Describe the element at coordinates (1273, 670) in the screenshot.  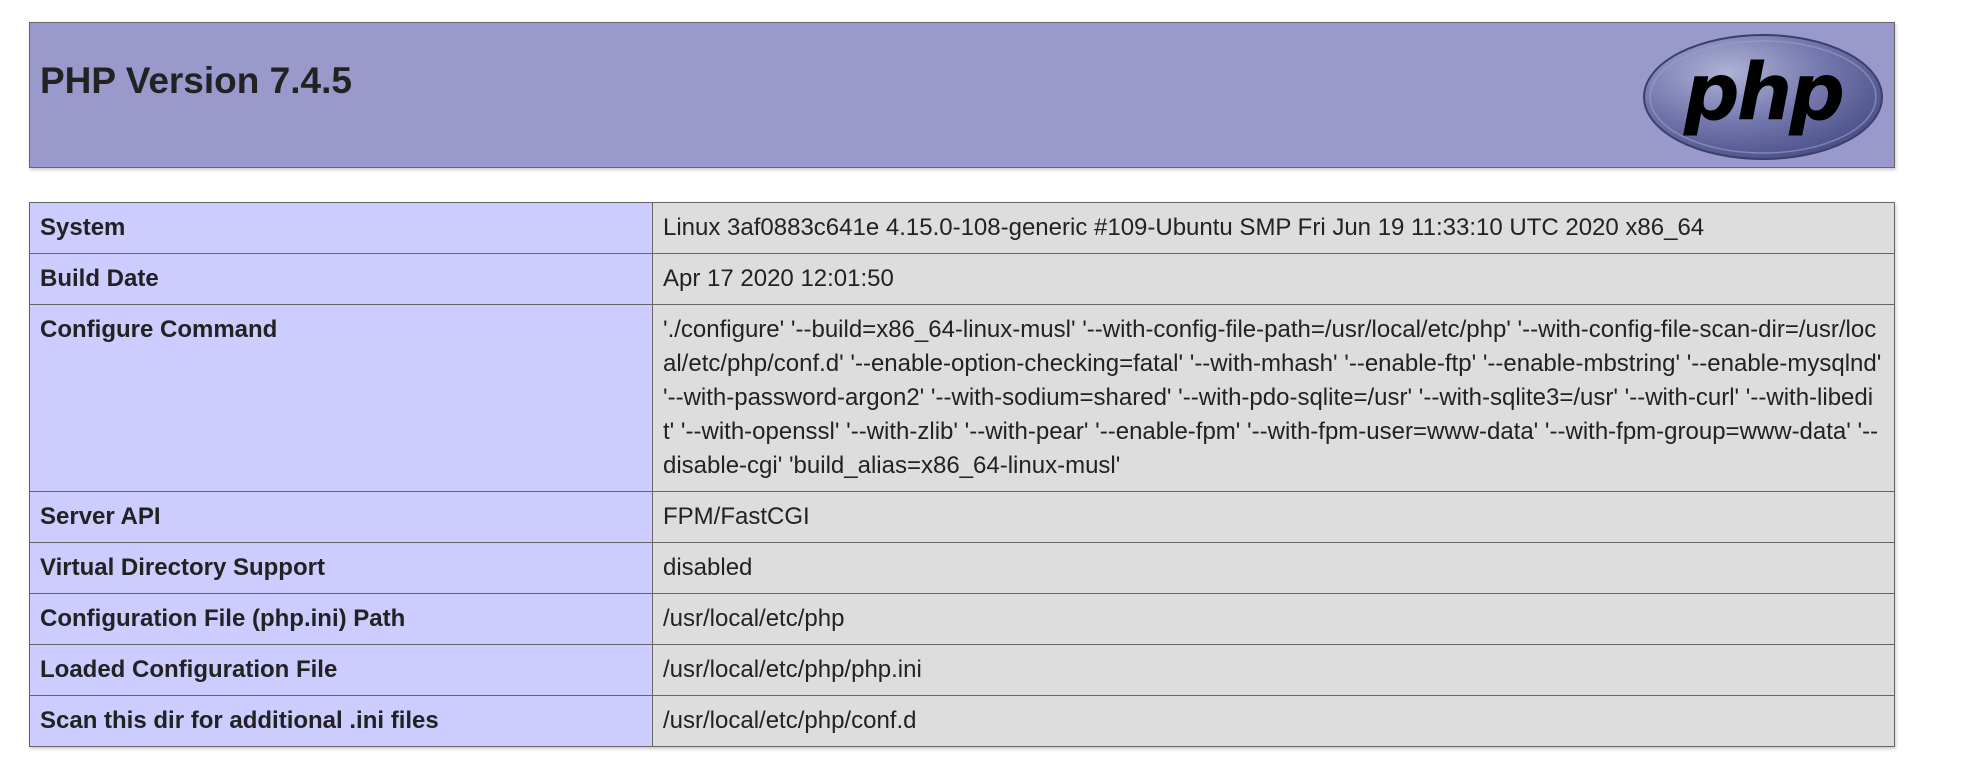
I see `row-value: /usr/local/etc/php/php.ini` at that location.